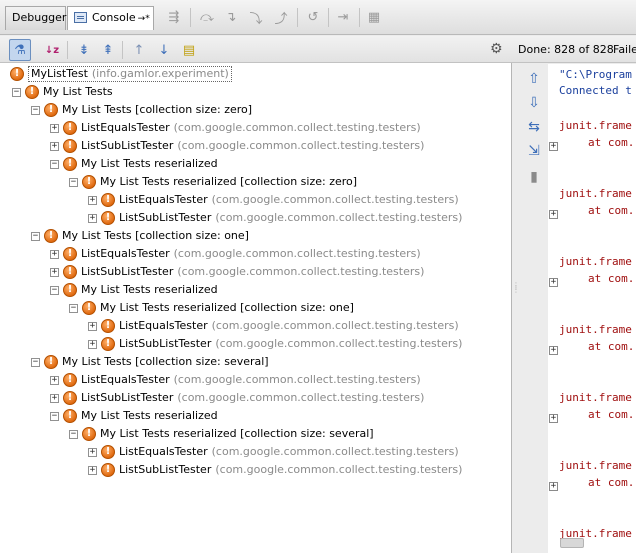 This screenshot has height=553, width=636. What do you see at coordinates (189, 50) in the screenshot?
I see `export-results-icon: ▤` at bounding box center [189, 50].